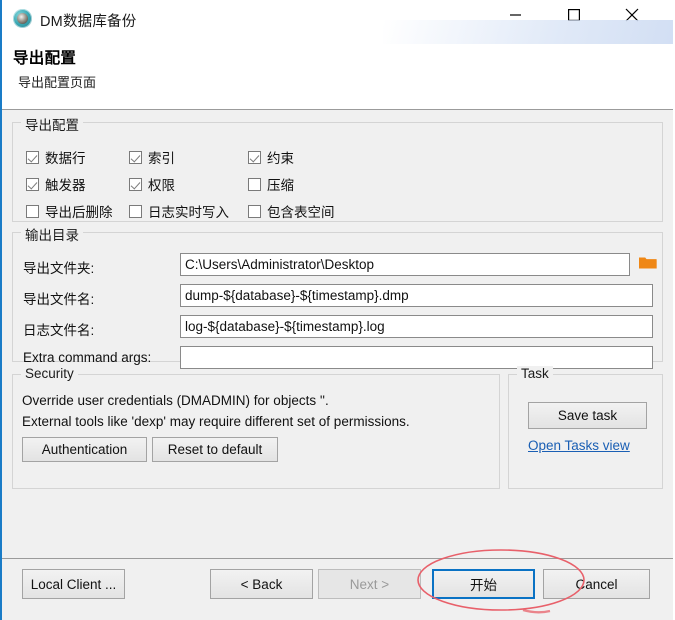 This screenshot has height=620, width=675. Describe the element at coordinates (301, 212) in the screenshot. I see `checkbox-label: 包含表空间` at that location.